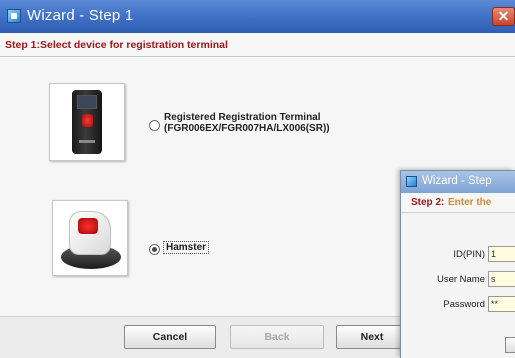  Describe the element at coordinates (470, 202) in the screenshot. I see `step2-text: Enter the` at that location.